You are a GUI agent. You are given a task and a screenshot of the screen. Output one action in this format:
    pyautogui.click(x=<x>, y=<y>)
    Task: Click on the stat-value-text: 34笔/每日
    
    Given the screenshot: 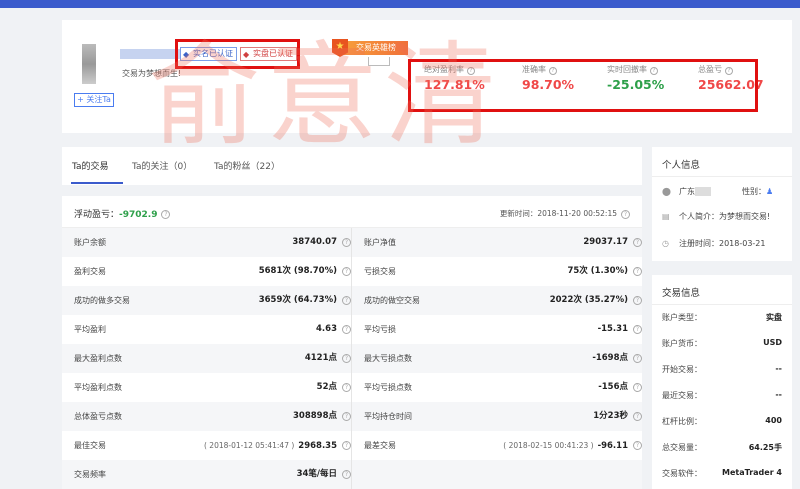 What is the action you would take?
    pyautogui.click(x=316, y=474)
    